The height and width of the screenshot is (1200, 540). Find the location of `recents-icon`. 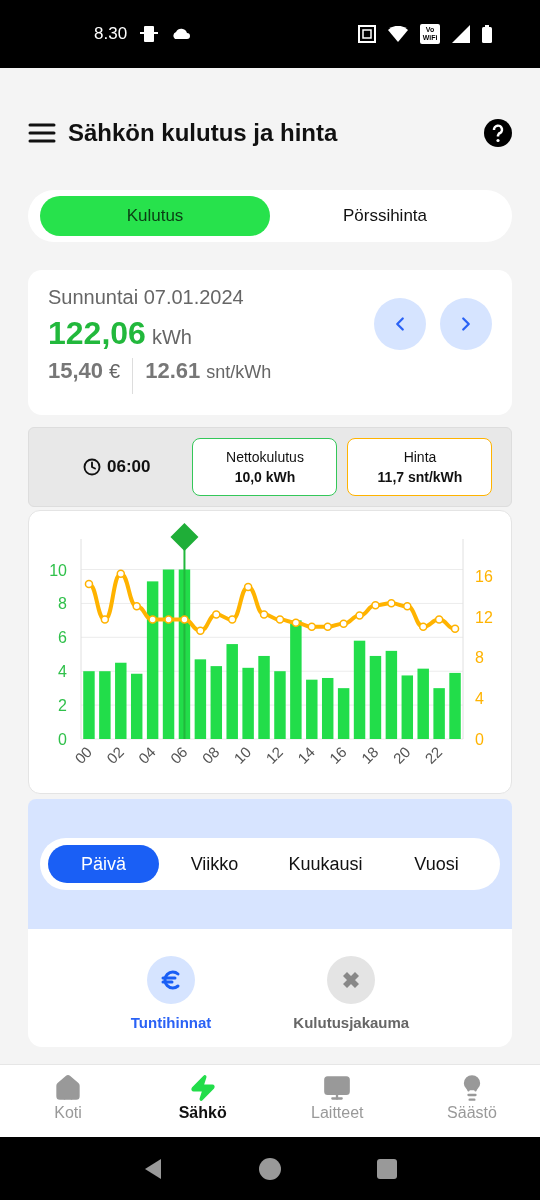

recents-icon is located at coordinates (387, 1168).